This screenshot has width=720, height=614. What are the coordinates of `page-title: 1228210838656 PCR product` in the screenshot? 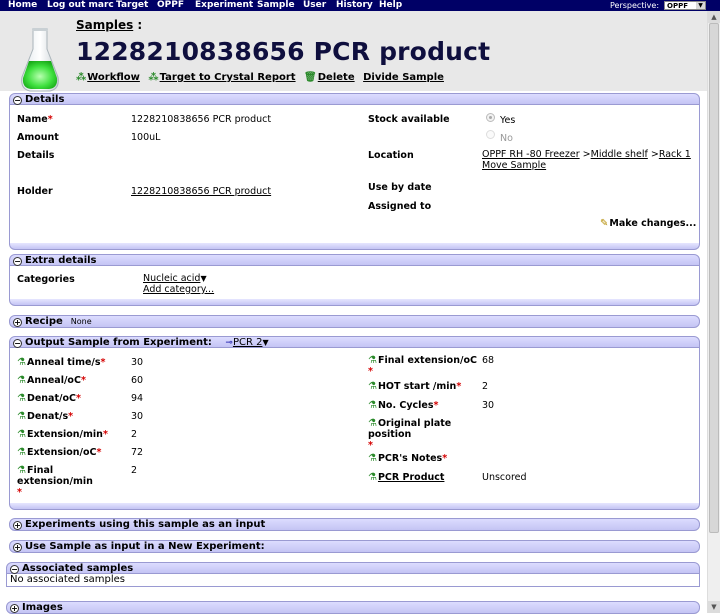 It's located at (283, 51).